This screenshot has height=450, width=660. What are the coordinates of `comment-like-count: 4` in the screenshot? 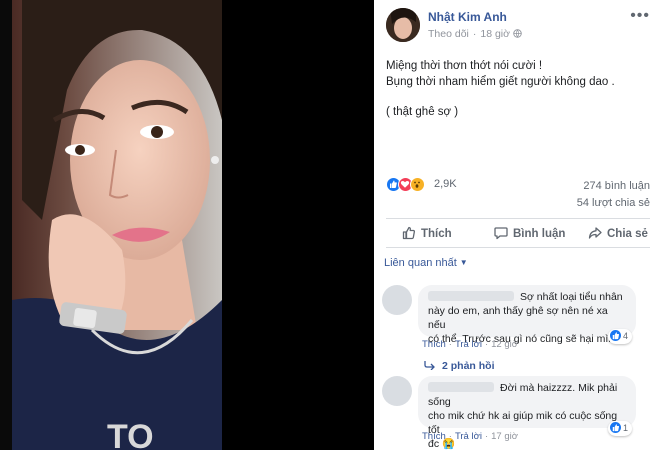 It's located at (620, 336).